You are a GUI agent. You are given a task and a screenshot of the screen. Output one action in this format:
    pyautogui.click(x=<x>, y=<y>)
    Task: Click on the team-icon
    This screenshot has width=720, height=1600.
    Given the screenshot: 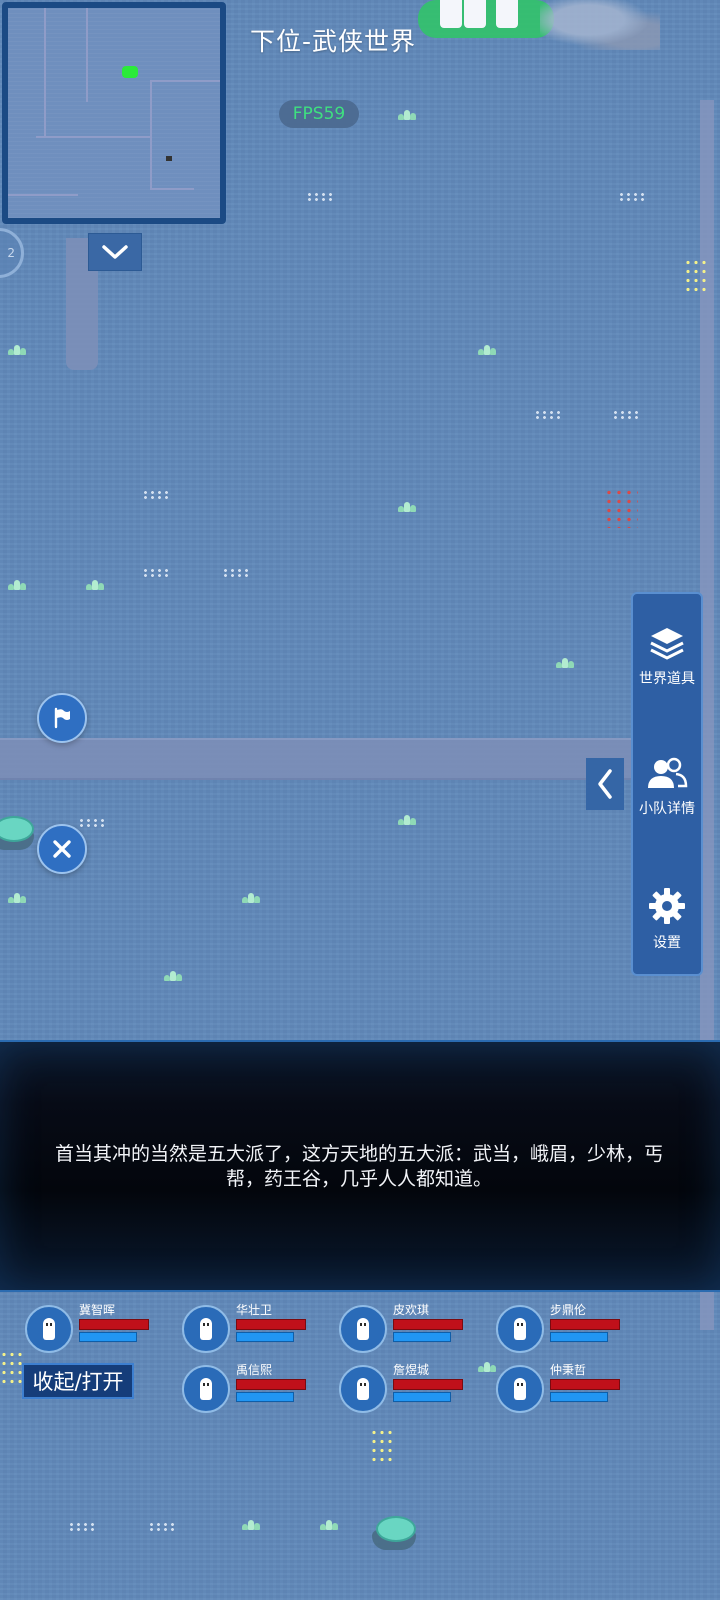 What is the action you would take?
    pyautogui.click(x=668, y=772)
    